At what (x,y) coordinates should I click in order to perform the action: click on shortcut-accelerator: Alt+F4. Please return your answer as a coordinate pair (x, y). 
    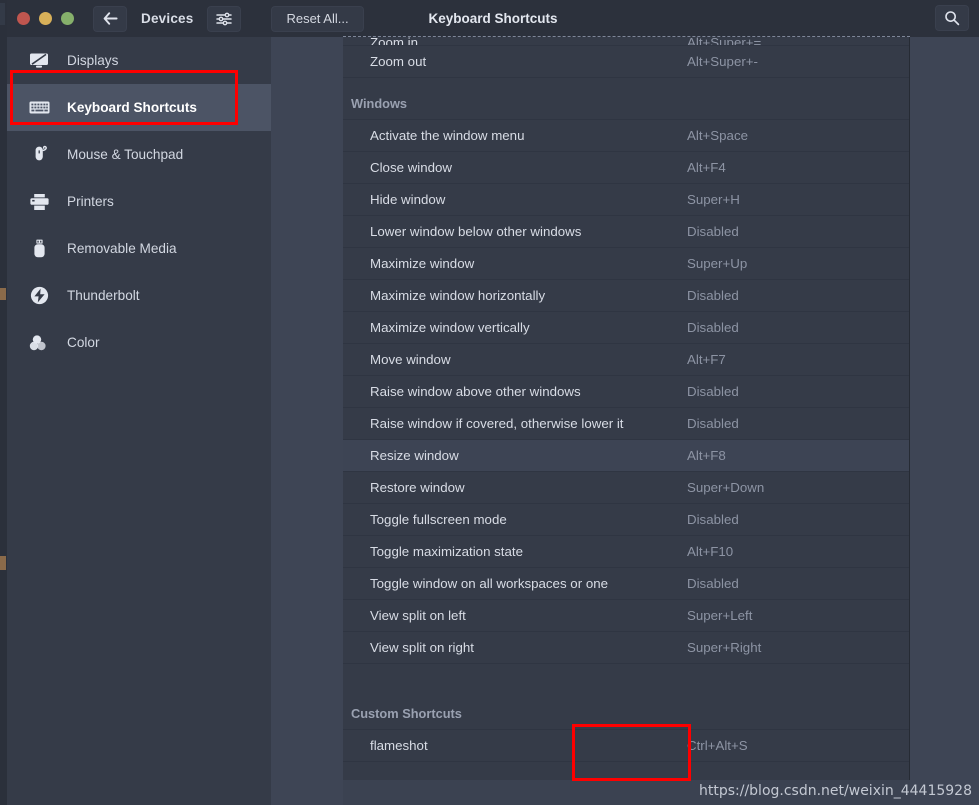
    Looking at the image, I should click on (706, 167).